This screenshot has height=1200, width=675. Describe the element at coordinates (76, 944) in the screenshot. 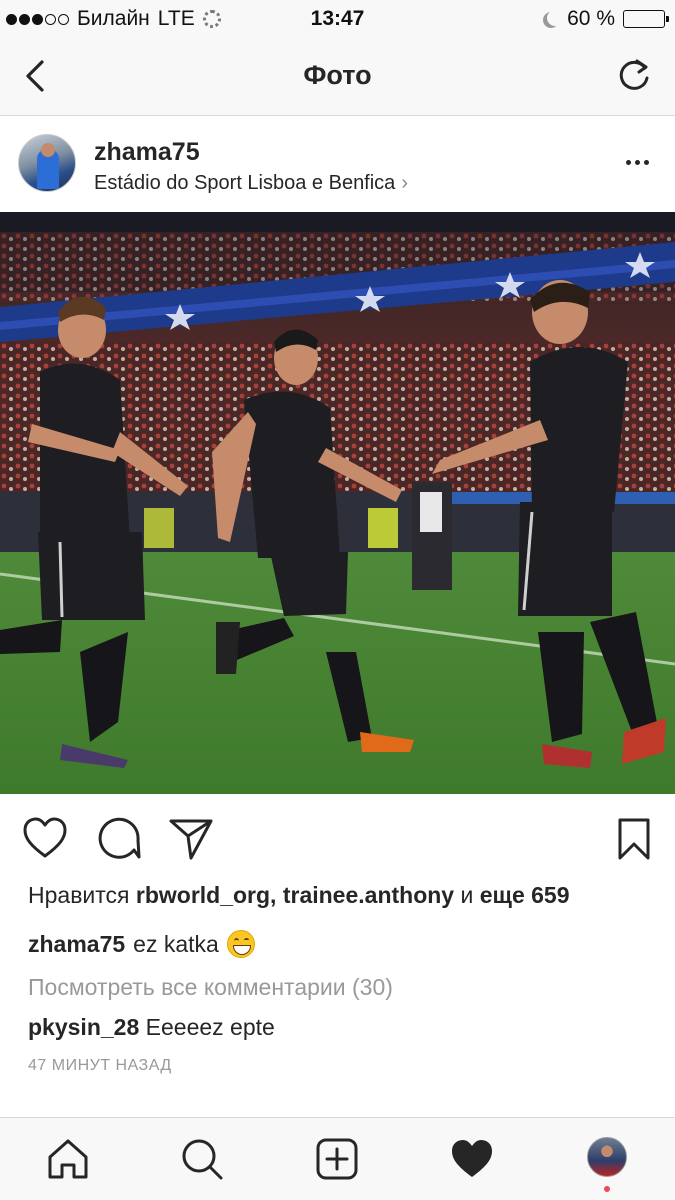

I see `caption-username: zhama75` at that location.